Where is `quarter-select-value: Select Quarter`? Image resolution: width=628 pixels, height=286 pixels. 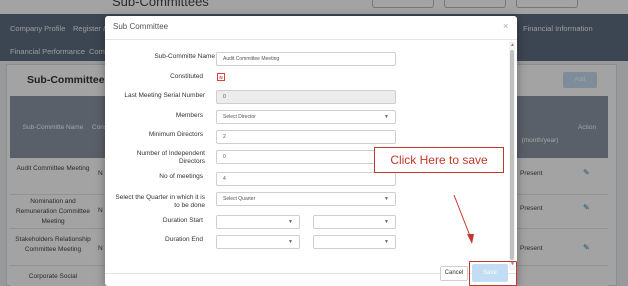 quarter-select-value: Select Quarter is located at coordinates (239, 199).